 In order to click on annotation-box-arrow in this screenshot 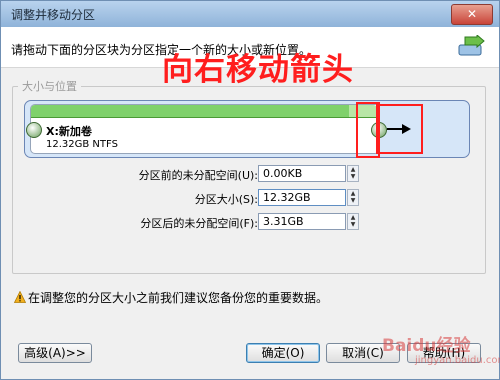, I will do `click(399, 129)`.